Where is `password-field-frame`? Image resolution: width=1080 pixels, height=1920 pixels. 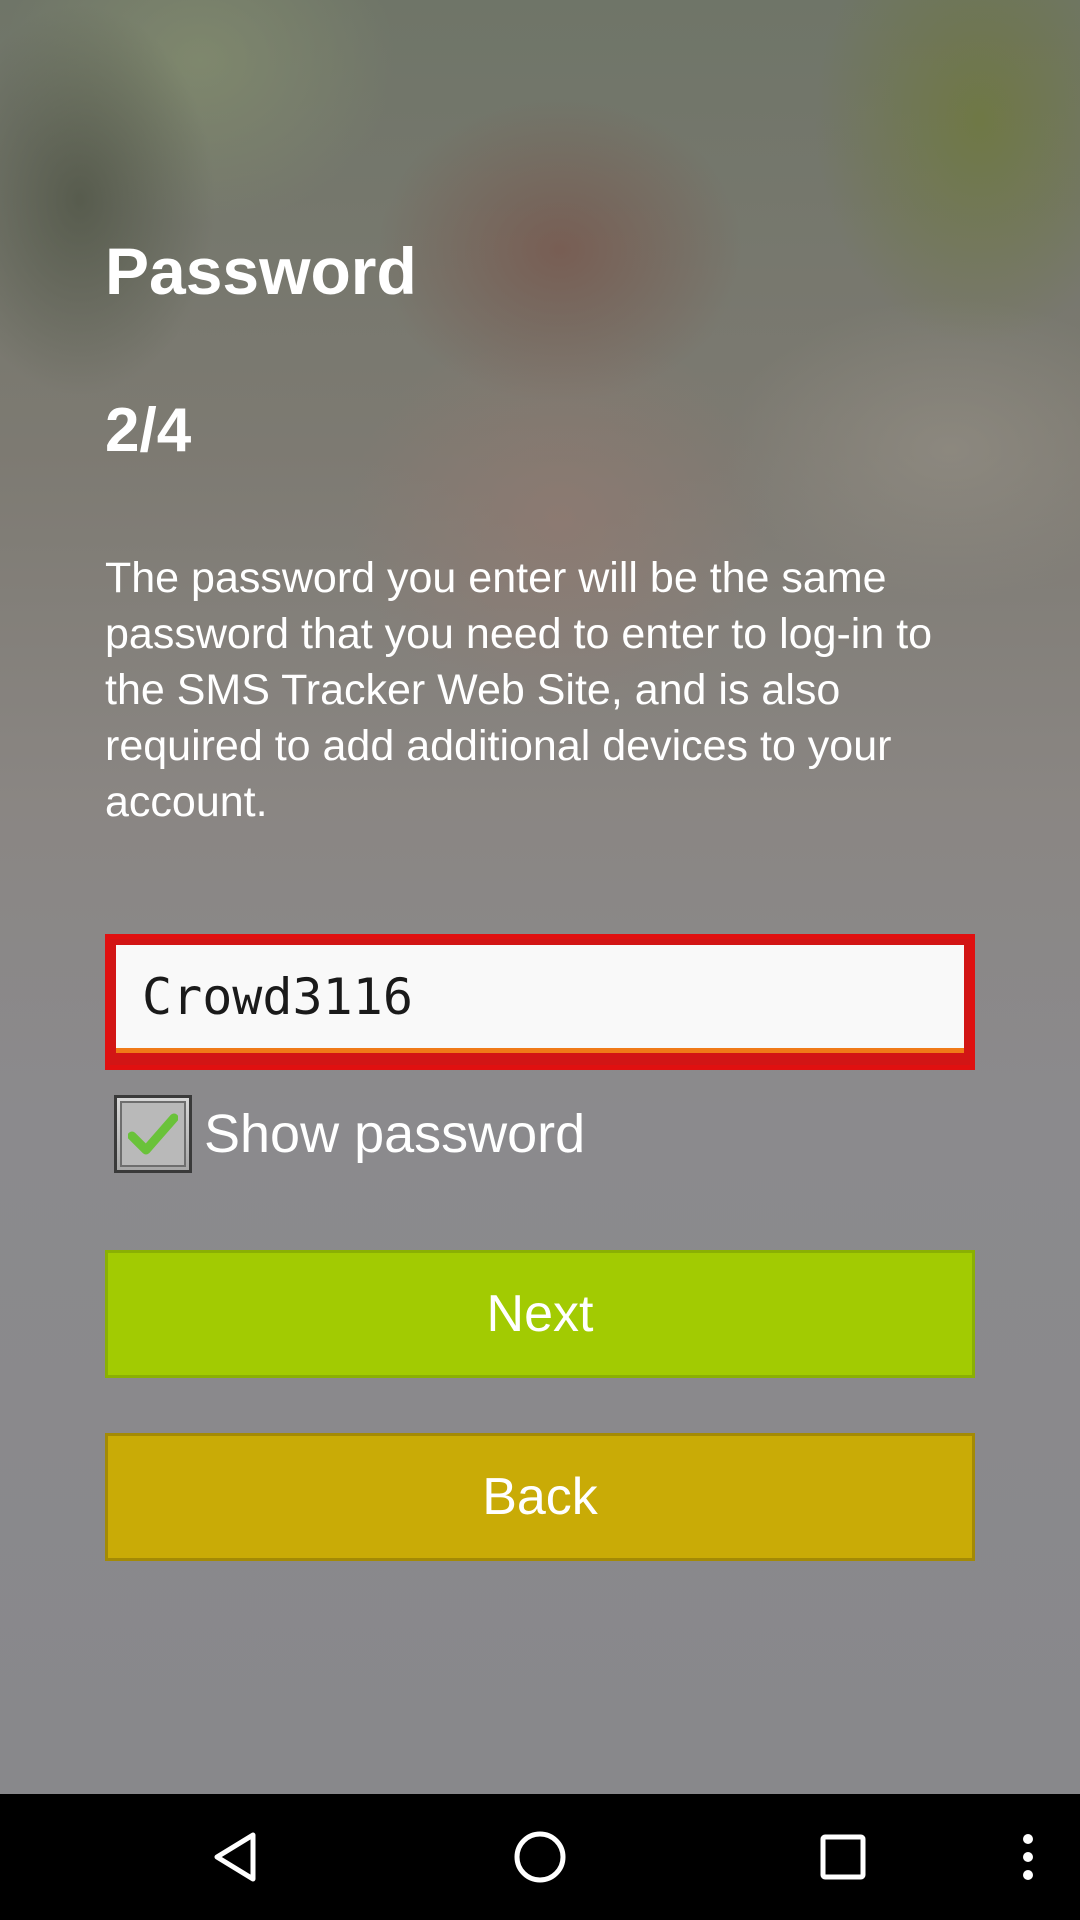
password-field-frame is located at coordinates (540, 1002).